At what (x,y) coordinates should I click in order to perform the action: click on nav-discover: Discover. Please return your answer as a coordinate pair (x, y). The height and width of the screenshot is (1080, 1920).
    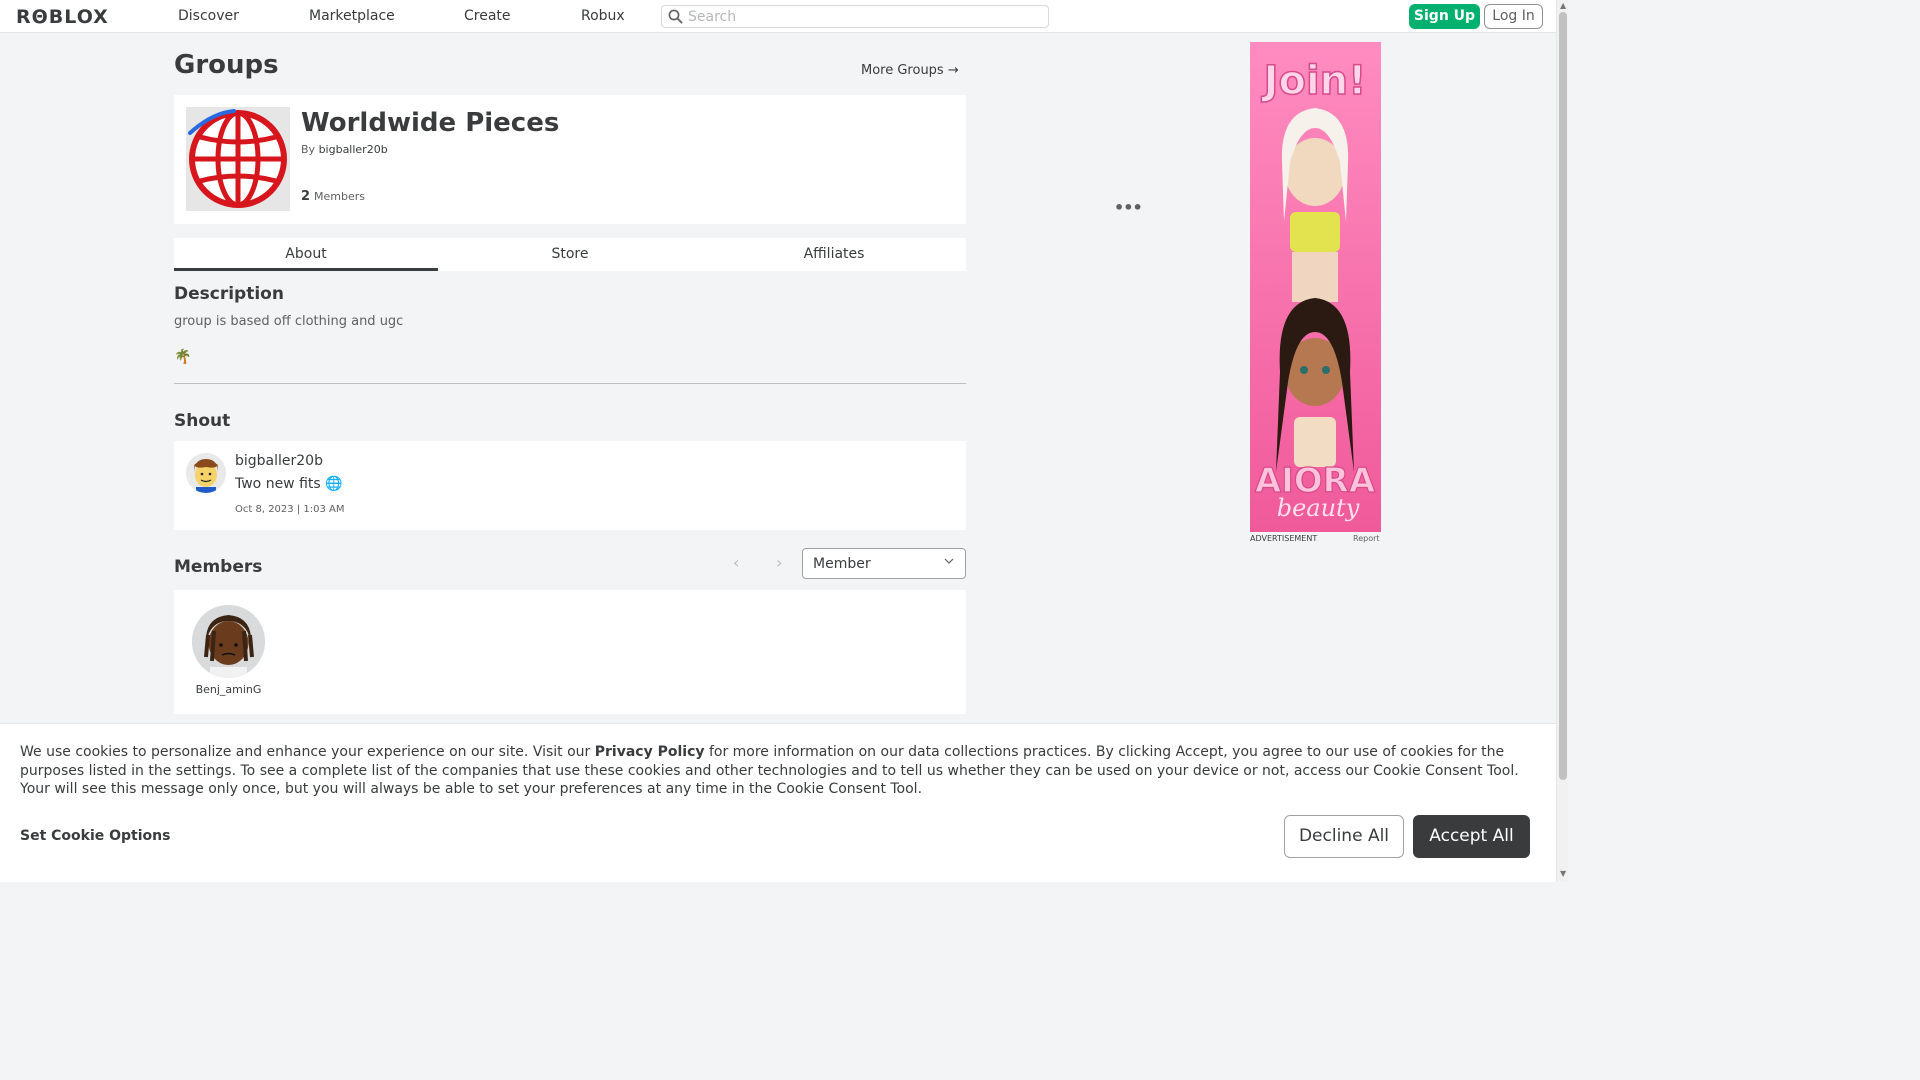
    Looking at the image, I should click on (208, 16).